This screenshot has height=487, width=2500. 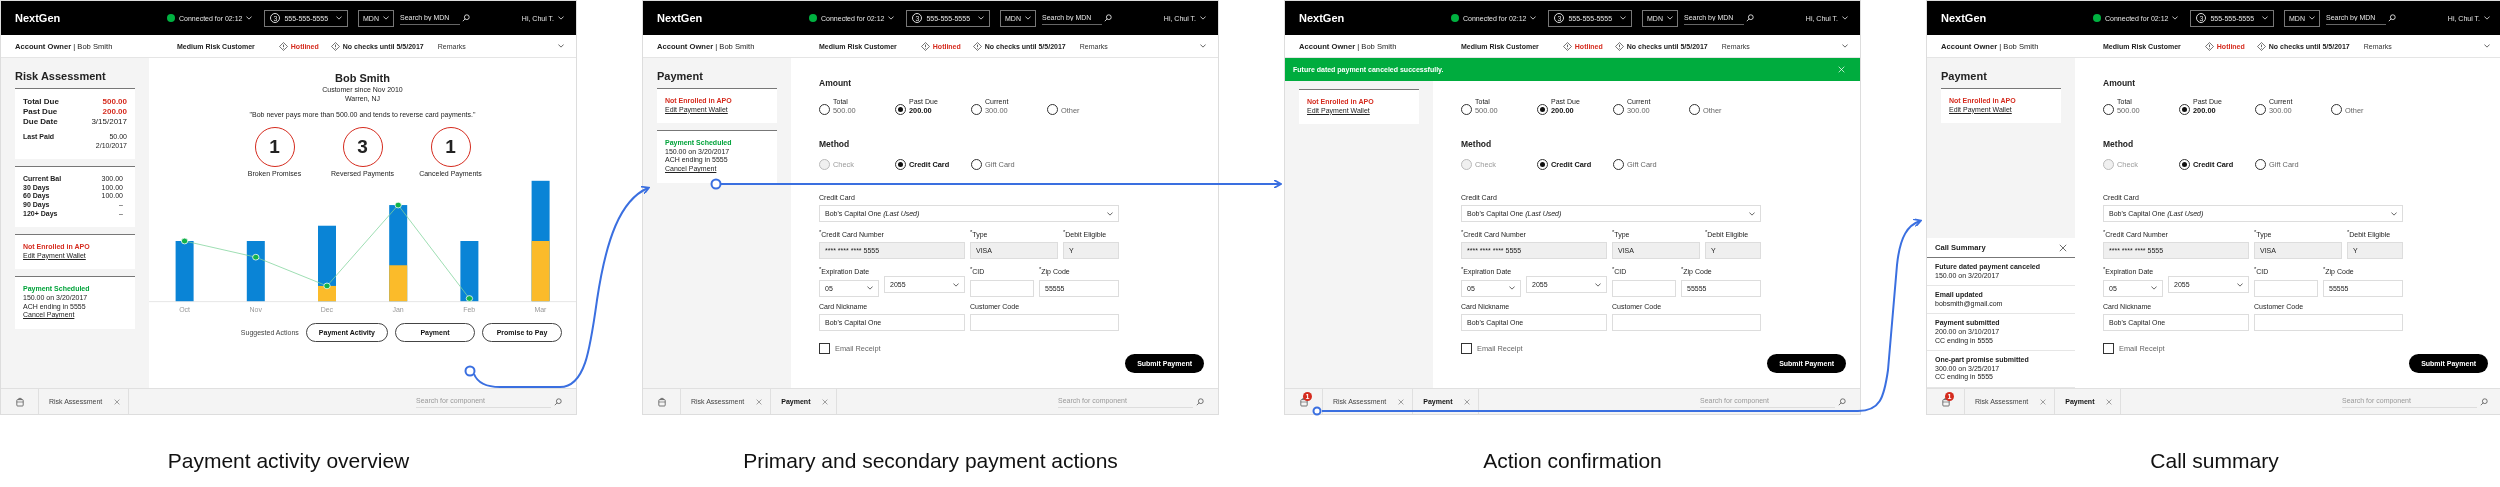 I want to click on close-icon, so click(x=2063, y=247).